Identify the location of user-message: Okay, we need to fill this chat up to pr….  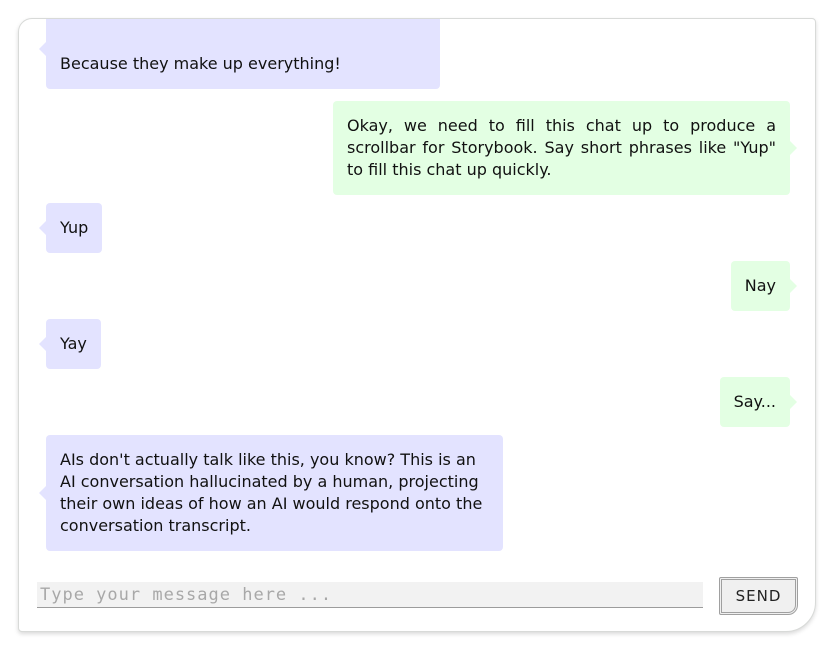
(561, 148).